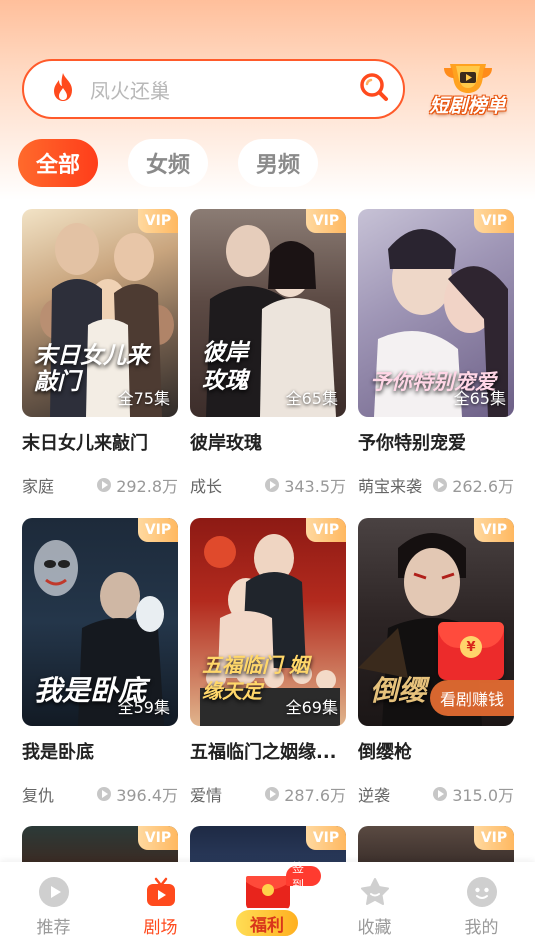  What do you see at coordinates (436, 313) in the screenshot?
I see `drama-poster: VIP 予你特别宠爱 全65集` at bounding box center [436, 313].